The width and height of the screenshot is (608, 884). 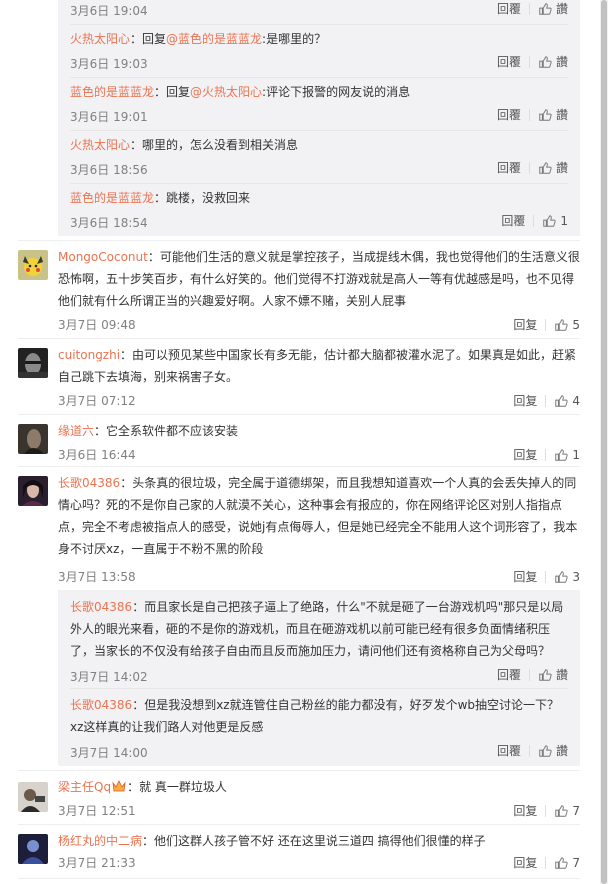 I want to click on user-name: MongoCoconut, so click(x=103, y=257).